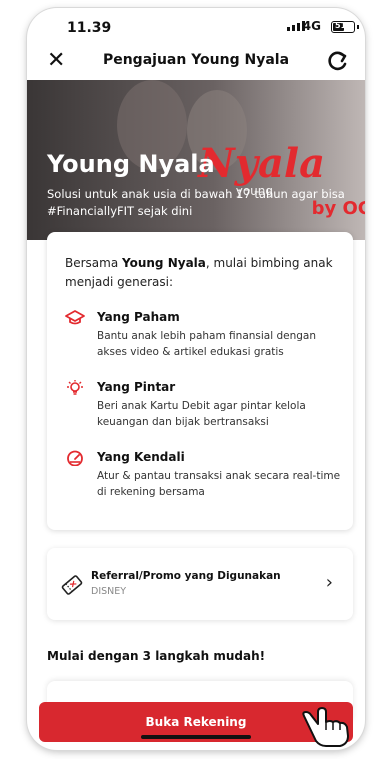 This screenshot has width=380, height=759. I want to click on nyala-logo: Nyala, so click(261, 163).